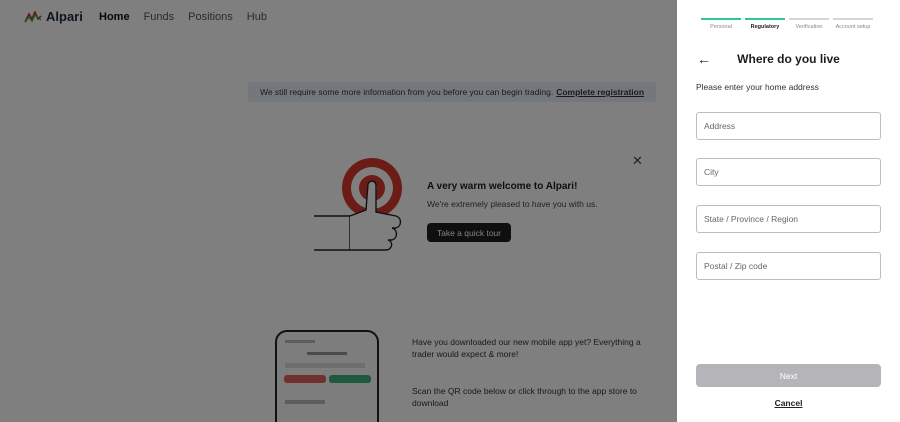 Image resolution: width=900 pixels, height=422 pixels. What do you see at coordinates (788, 403) in the screenshot?
I see `cancel-link: Cancel` at bounding box center [788, 403].